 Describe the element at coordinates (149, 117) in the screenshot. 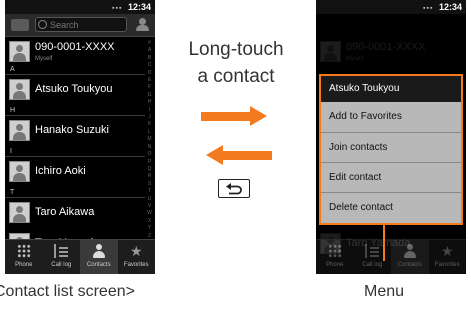

I see `alphabet-index-letter: J` at that location.